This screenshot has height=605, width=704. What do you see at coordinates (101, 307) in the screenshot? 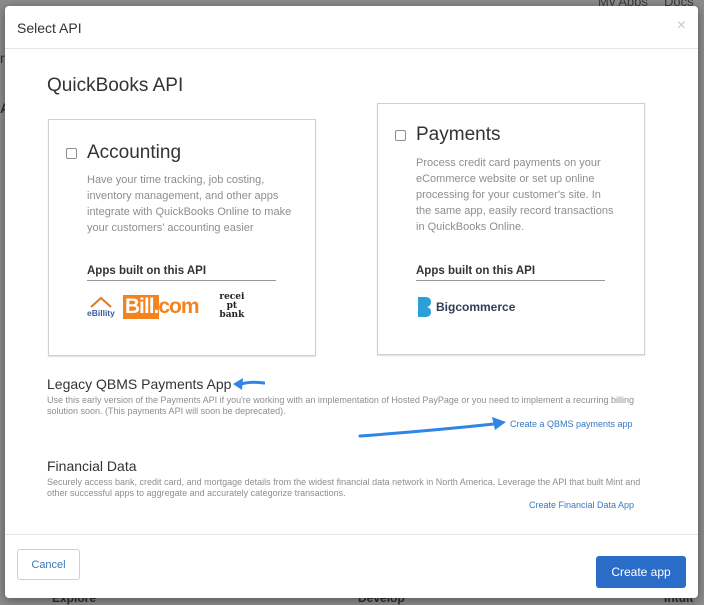
I see `ebillity-logo: eBillity` at bounding box center [101, 307].